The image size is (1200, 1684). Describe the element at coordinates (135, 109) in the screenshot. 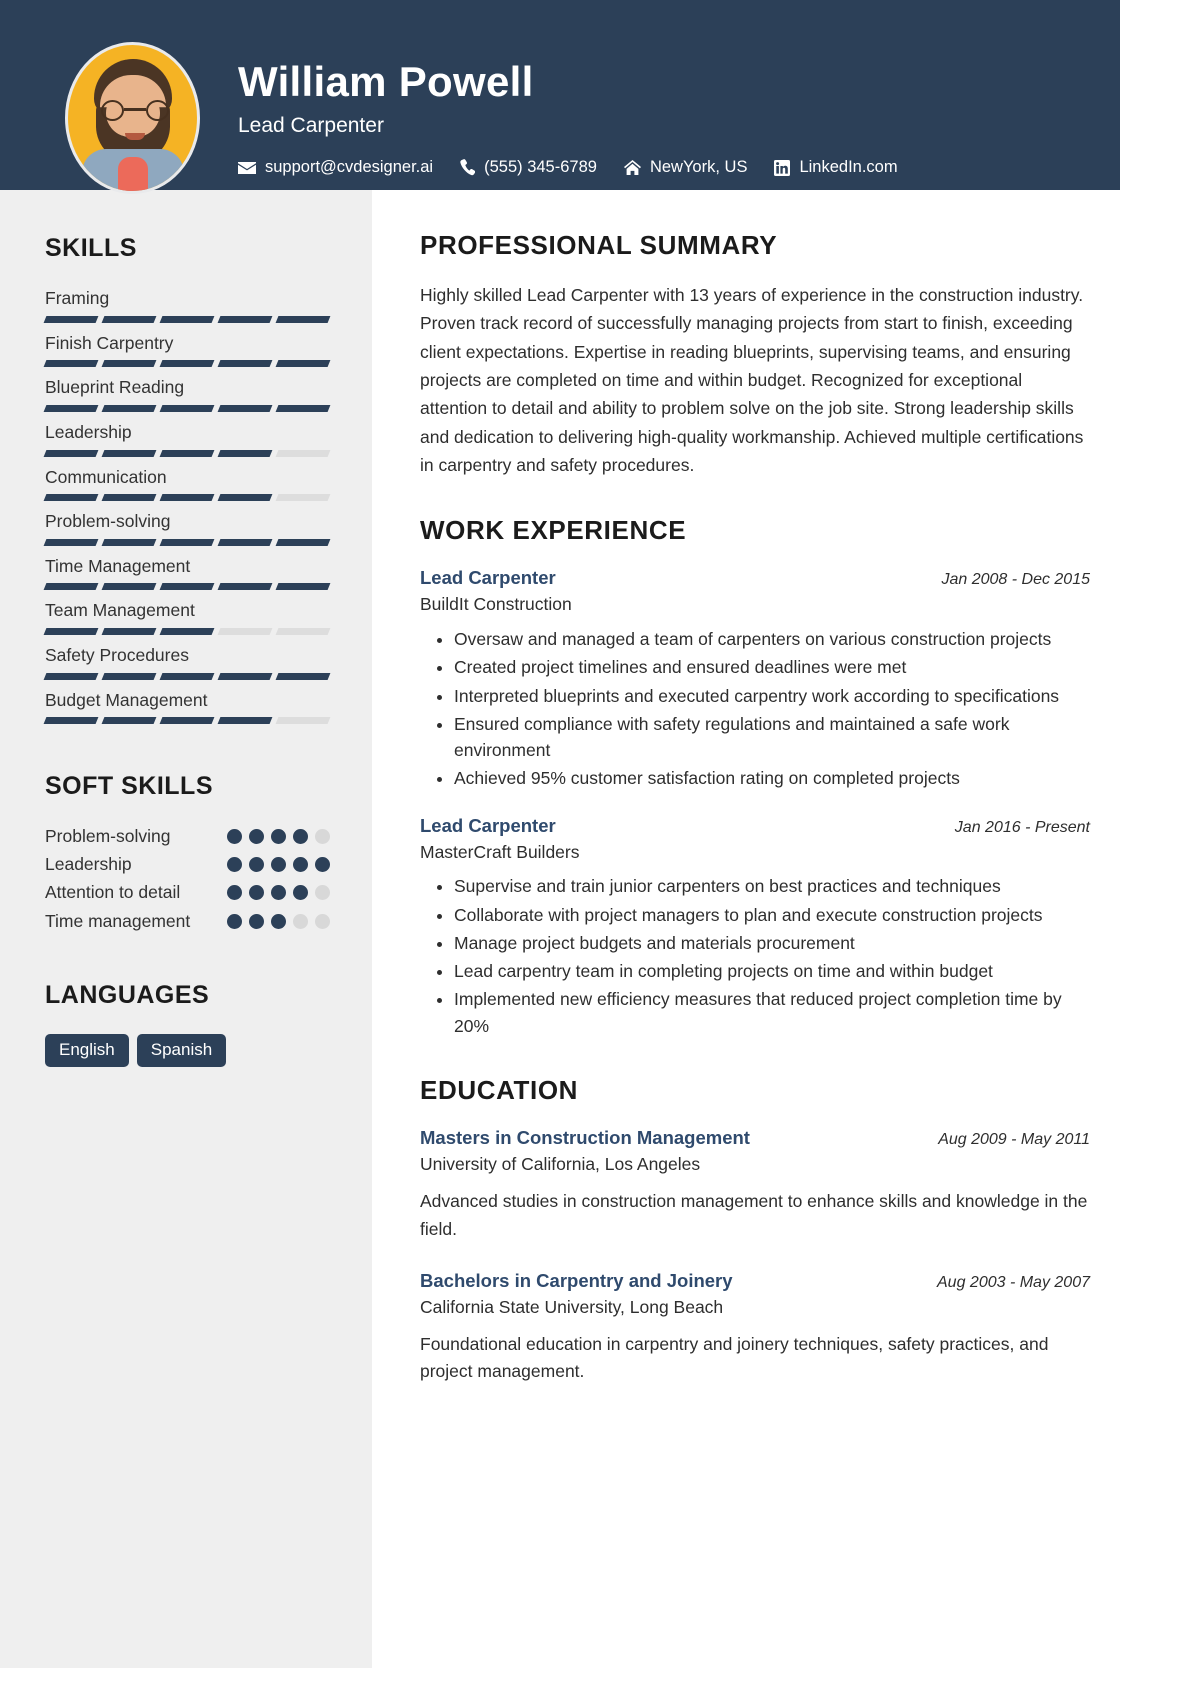

I see `avatar-glasses-bridge` at that location.